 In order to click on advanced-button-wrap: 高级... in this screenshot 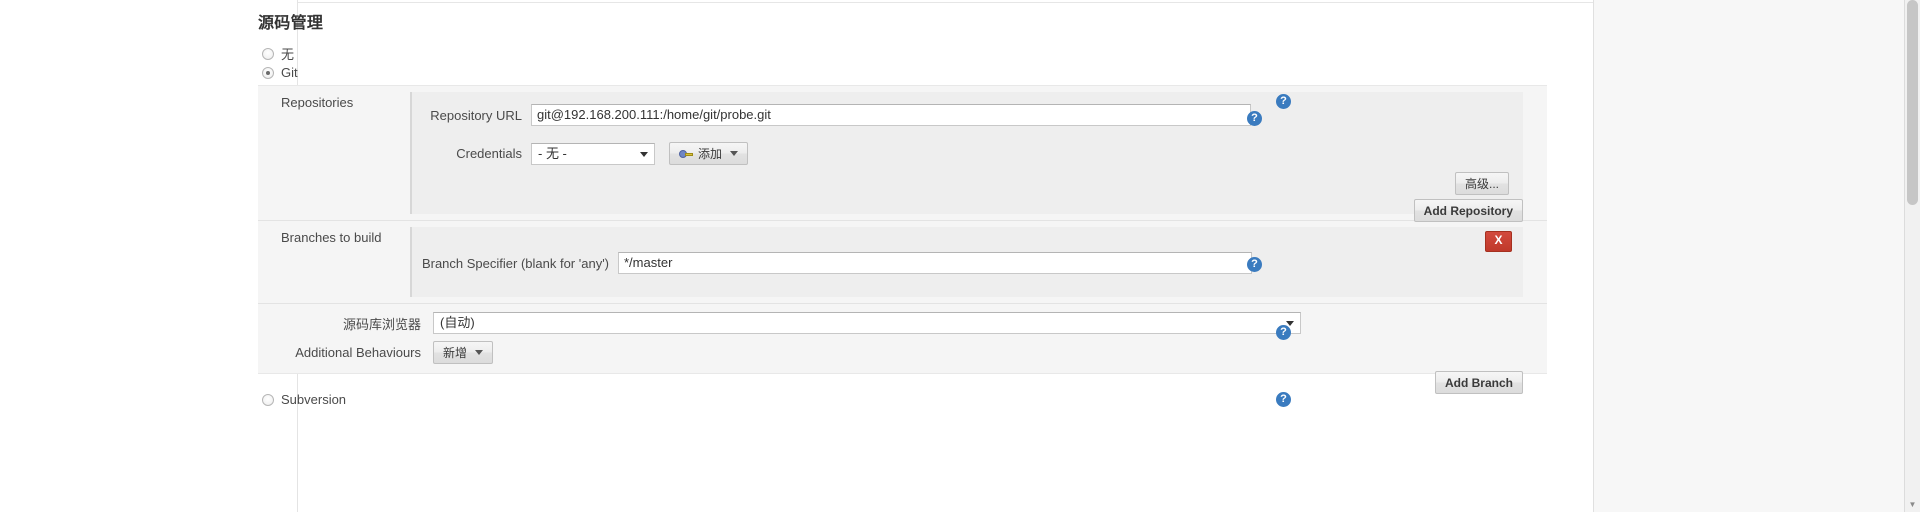, I will do `click(1481, 183)`.